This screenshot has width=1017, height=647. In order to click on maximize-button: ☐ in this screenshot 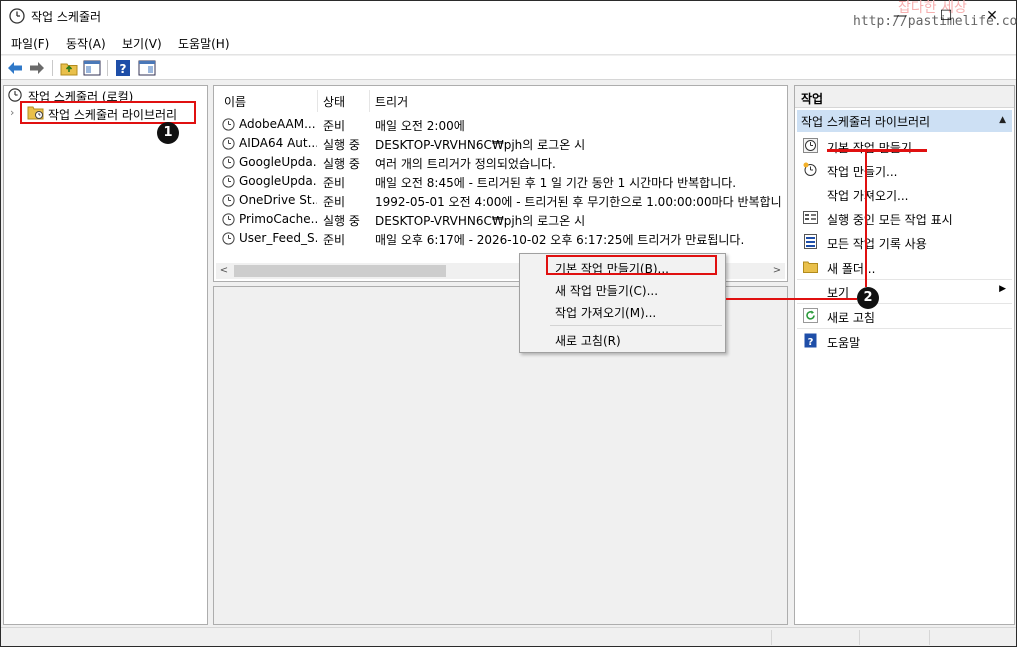, I will do `click(946, 16)`.